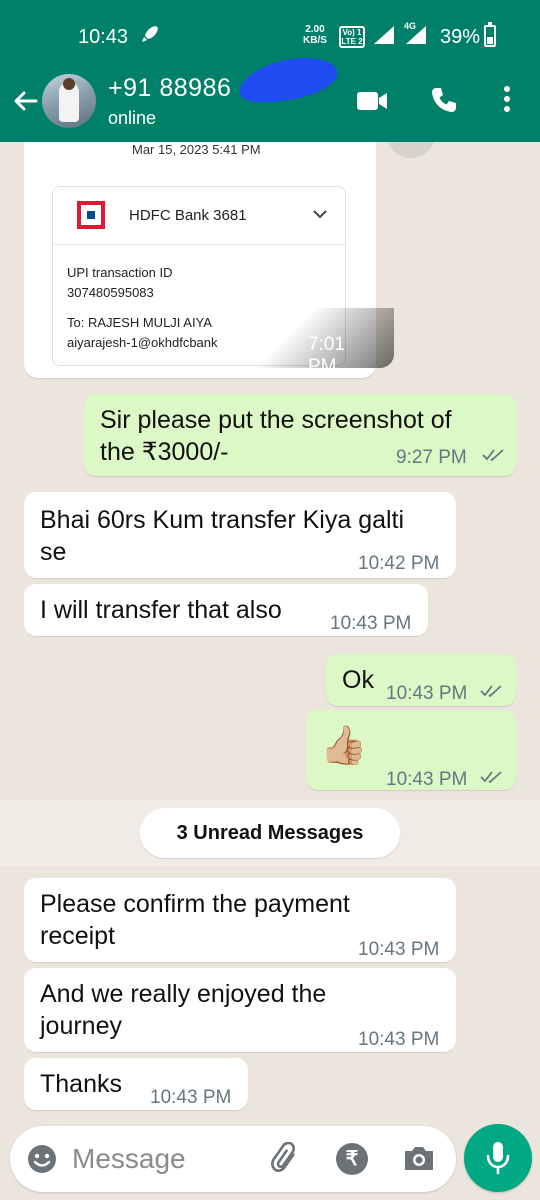 This screenshot has height=1200, width=540. Describe the element at coordinates (136, 1084) in the screenshot. I see `incoming-message: Thanks 10:43 PM` at that location.